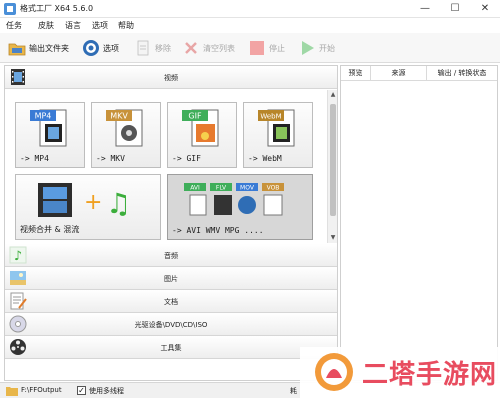 Image resolution: width=500 pixels, height=398 pixels. I want to click on tile-to-mp4-label: -> MP4, so click(34, 158).